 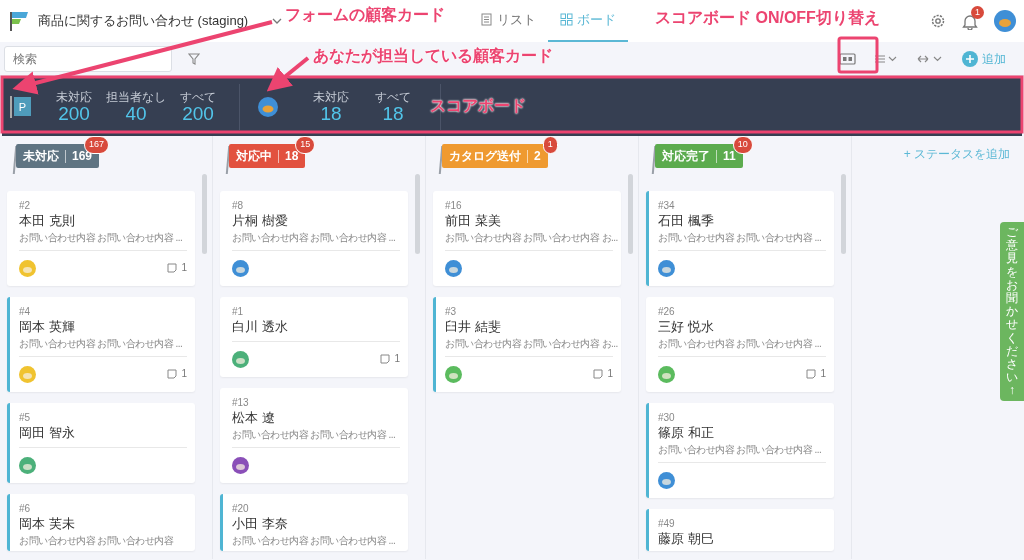 I want to click on card-number: #4, so click(x=25, y=311).